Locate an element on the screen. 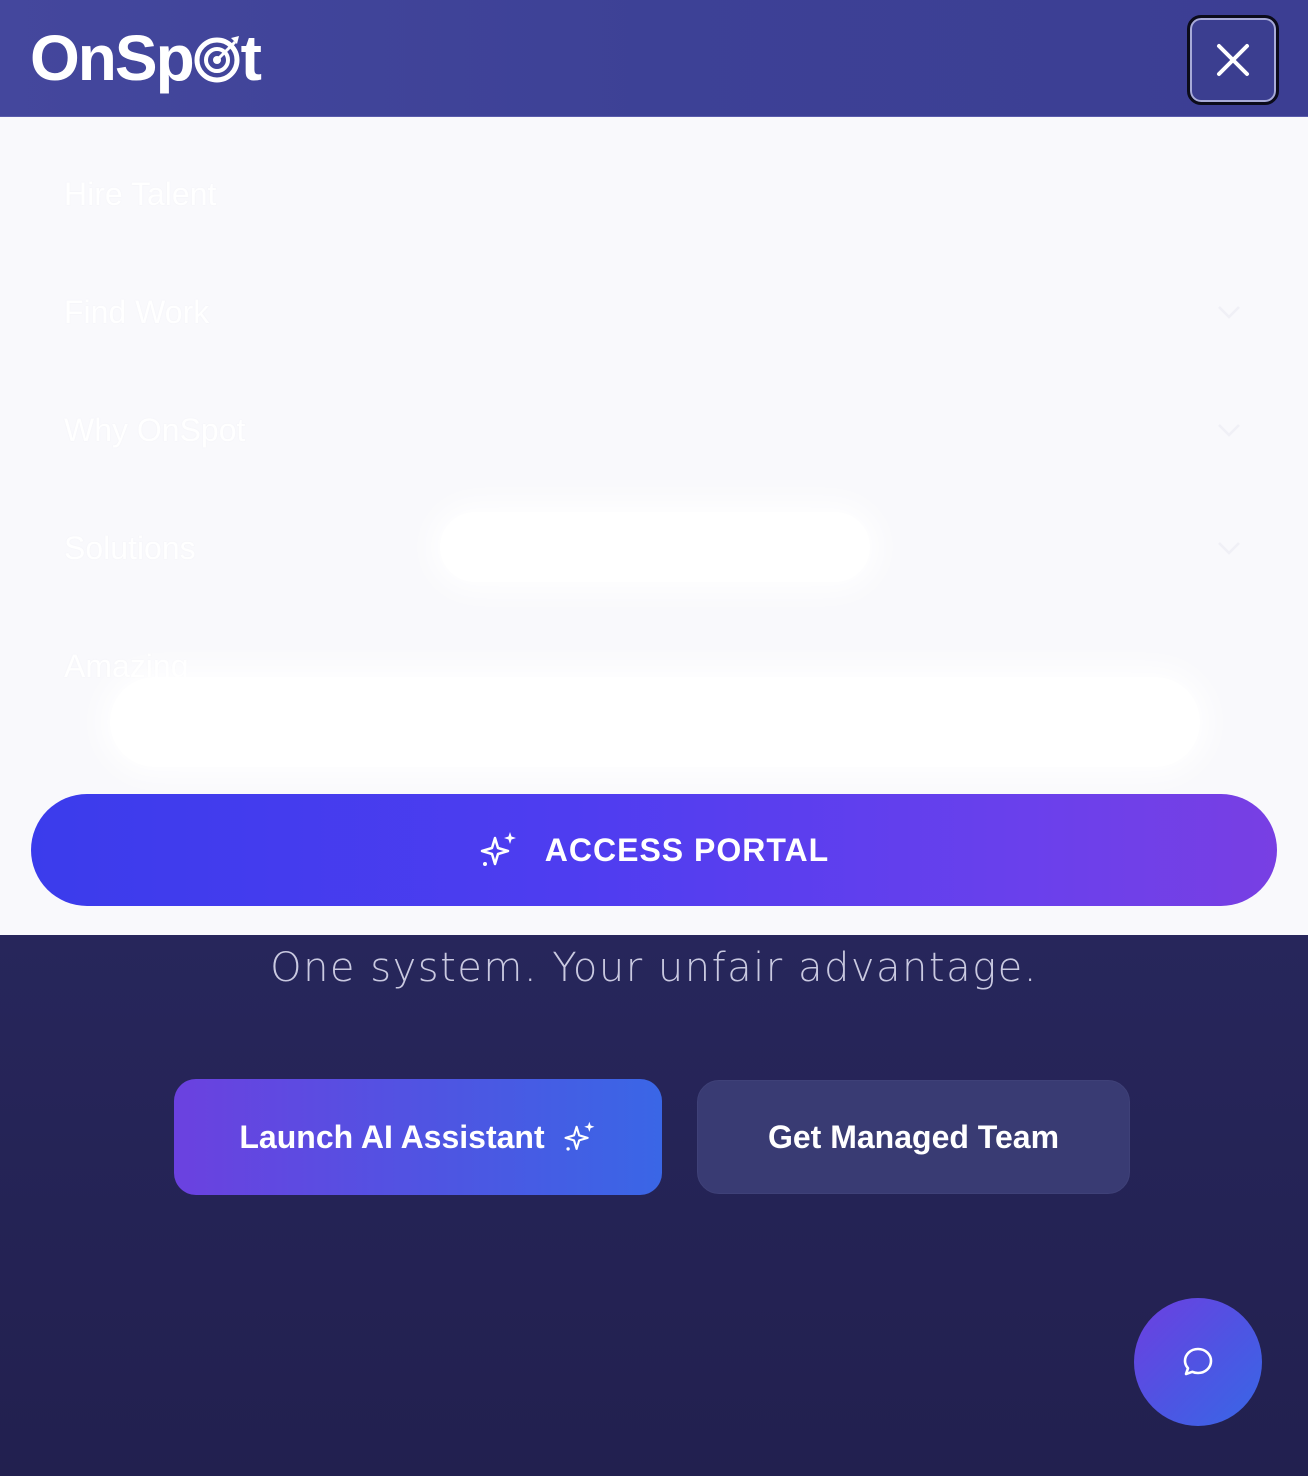 Image resolution: width=1308 pixels, height=1476 pixels. access-portal-label: ACCESS PORTAL is located at coordinates (687, 849).